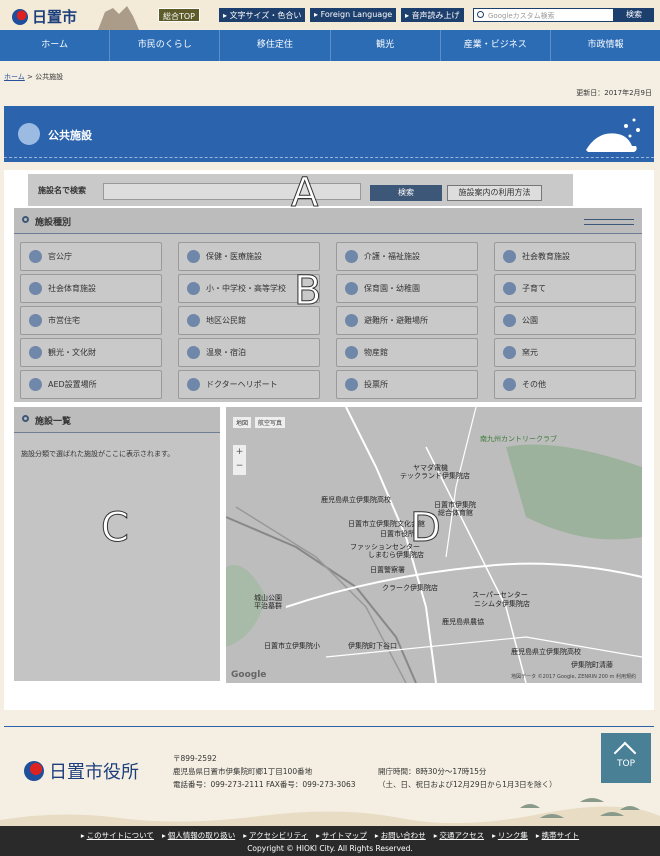 The height and width of the screenshot is (856, 660). I want to click on facility-type-button: 保健・医療施設, so click(249, 256).